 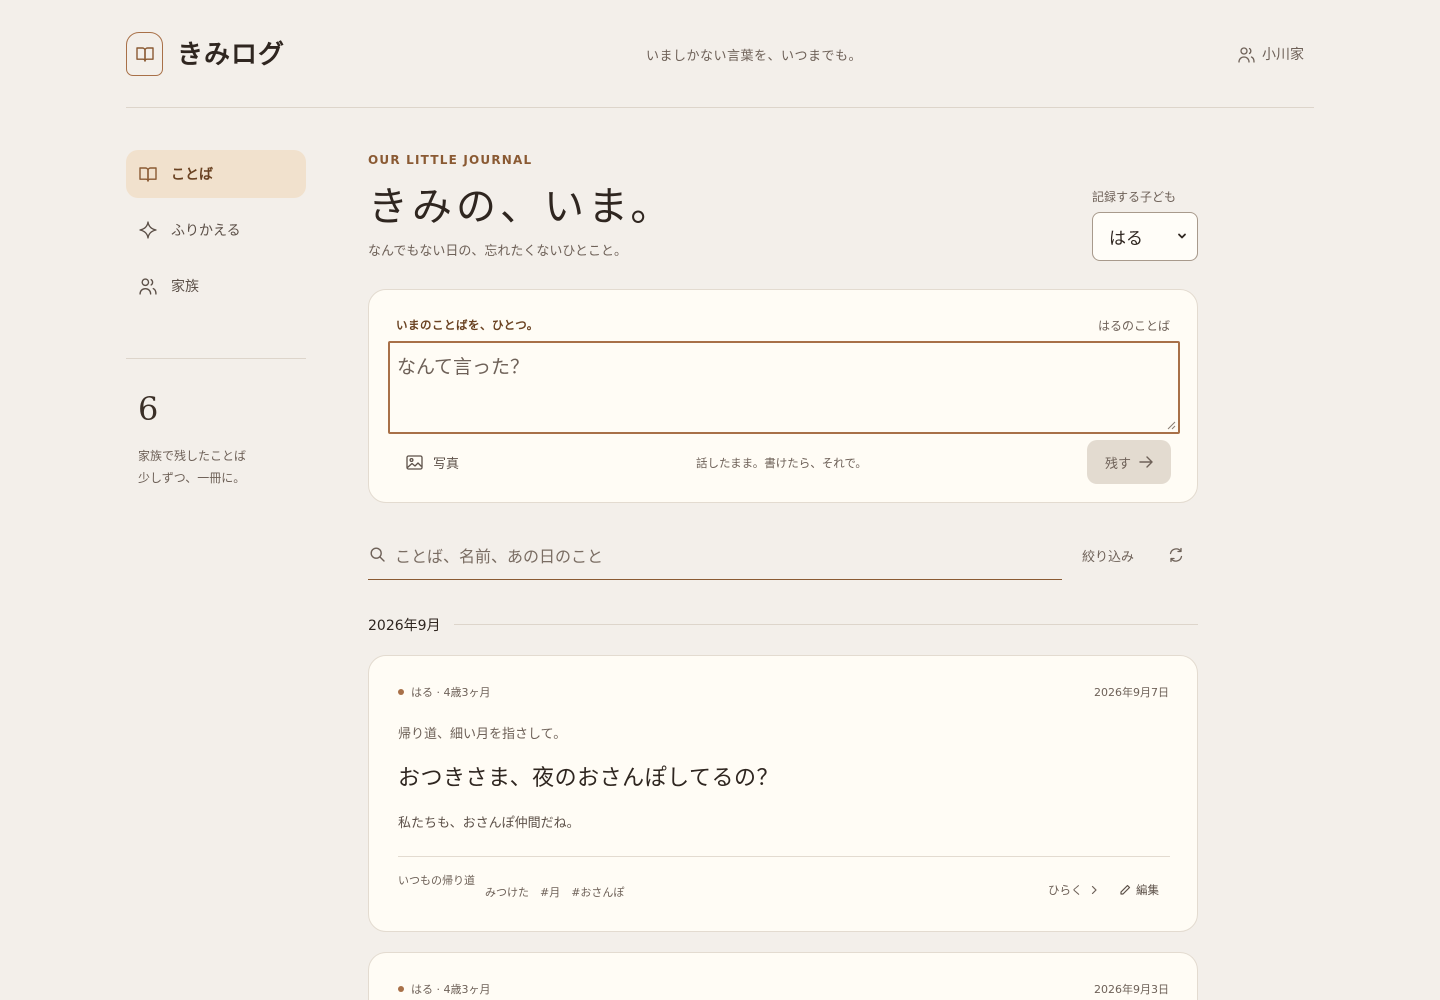 I want to click on entry-context: 帰り道、細い月を指さして。, so click(x=482, y=734).